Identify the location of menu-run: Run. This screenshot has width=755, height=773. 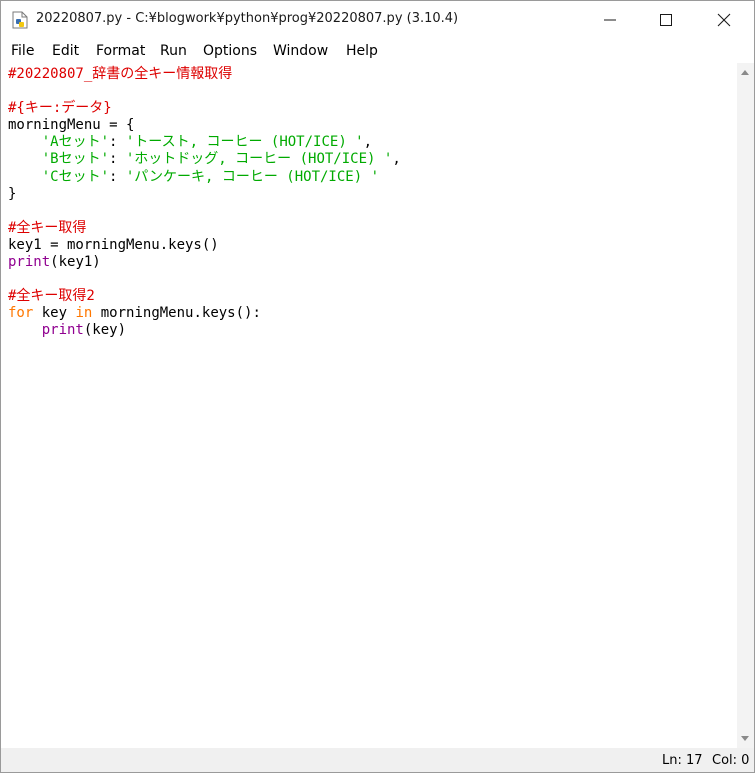
(173, 51).